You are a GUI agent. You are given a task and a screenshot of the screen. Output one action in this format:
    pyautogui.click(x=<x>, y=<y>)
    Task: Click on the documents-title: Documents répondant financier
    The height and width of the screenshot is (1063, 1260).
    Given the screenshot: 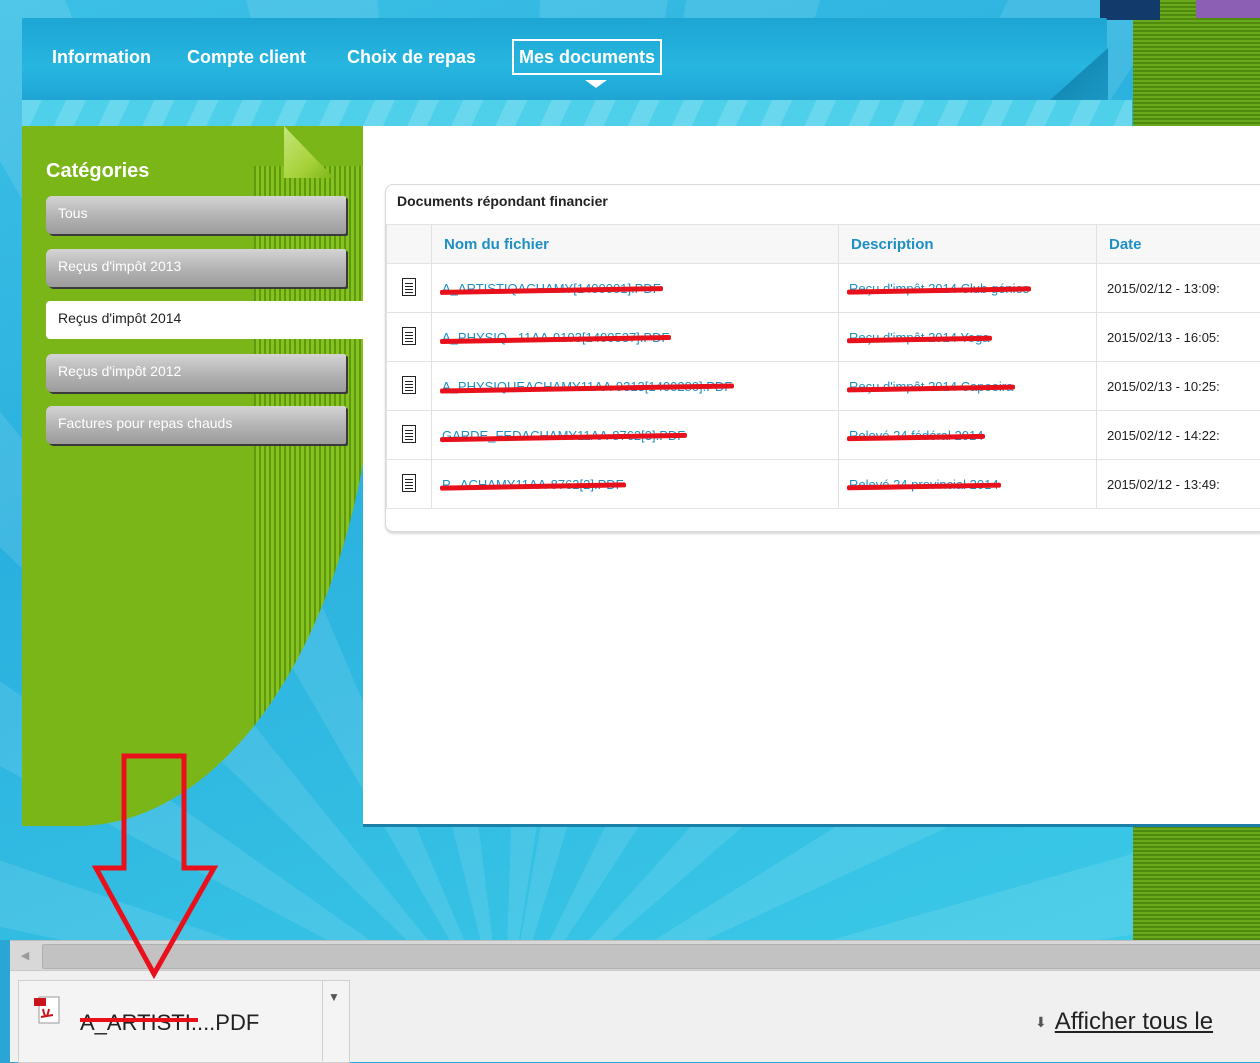 What is the action you would take?
    pyautogui.click(x=502, y=201)
    